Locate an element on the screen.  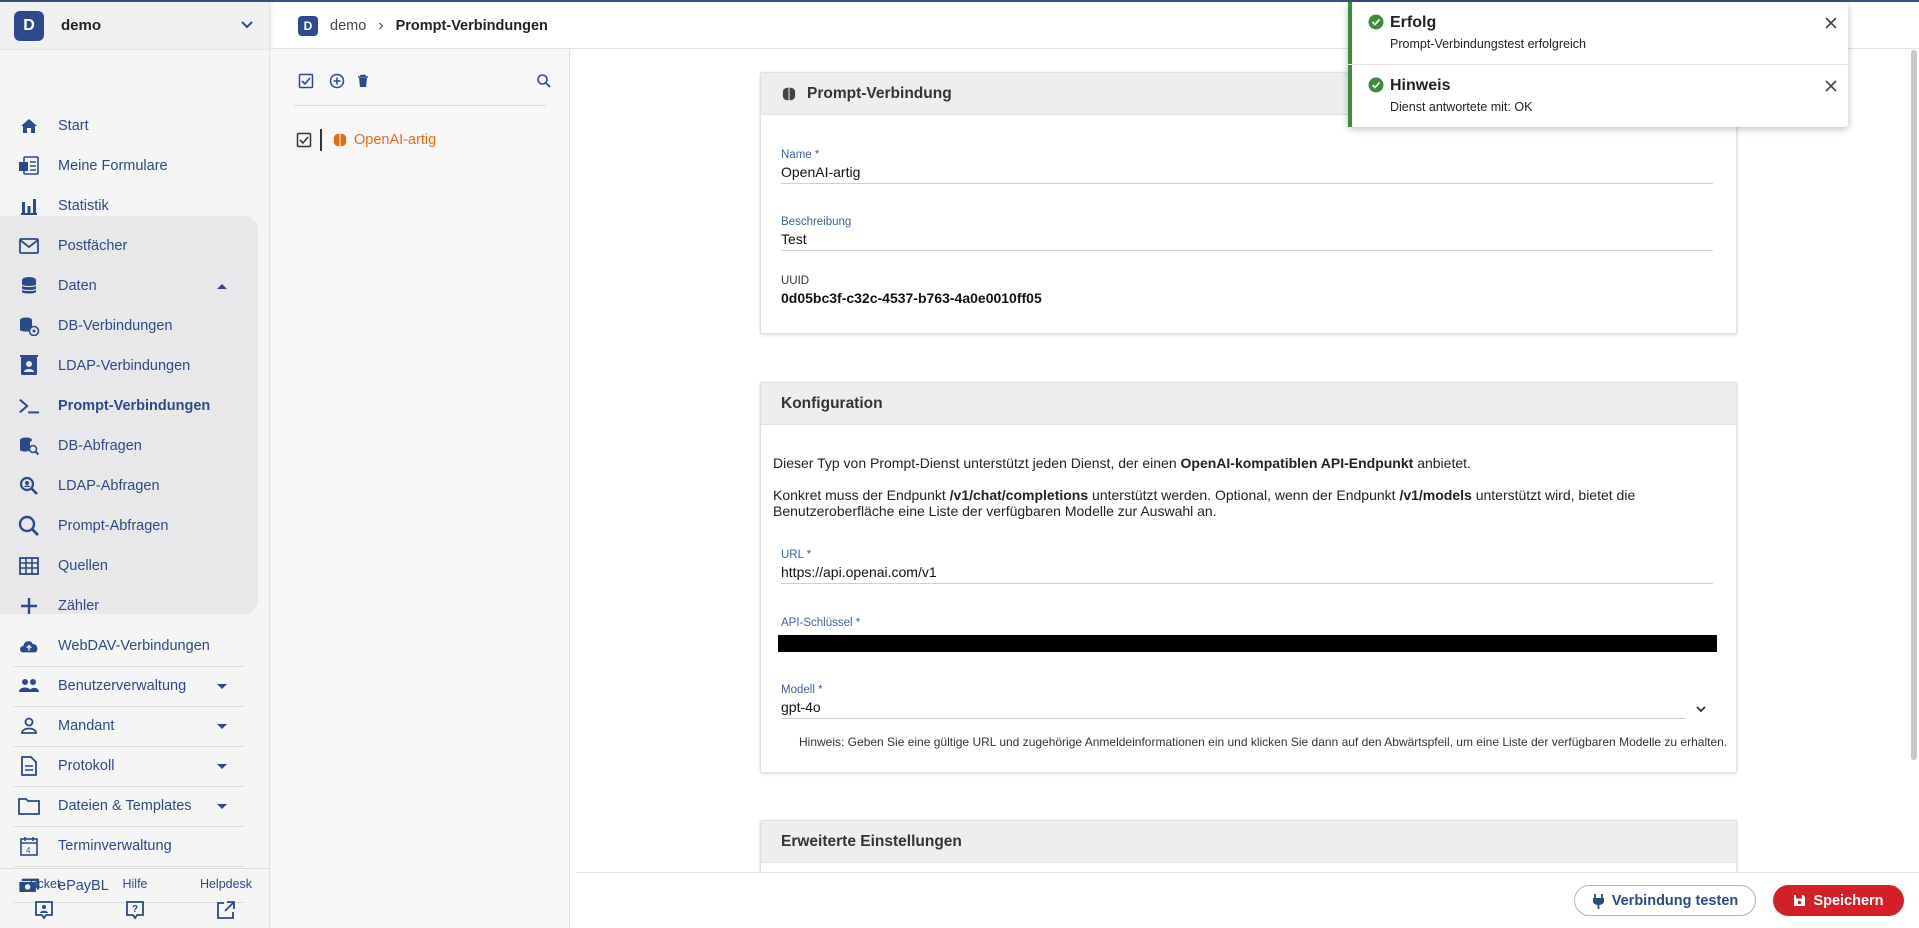
sidebar-item-postfaecher: Postfächer is located at coordinates (129, 246).